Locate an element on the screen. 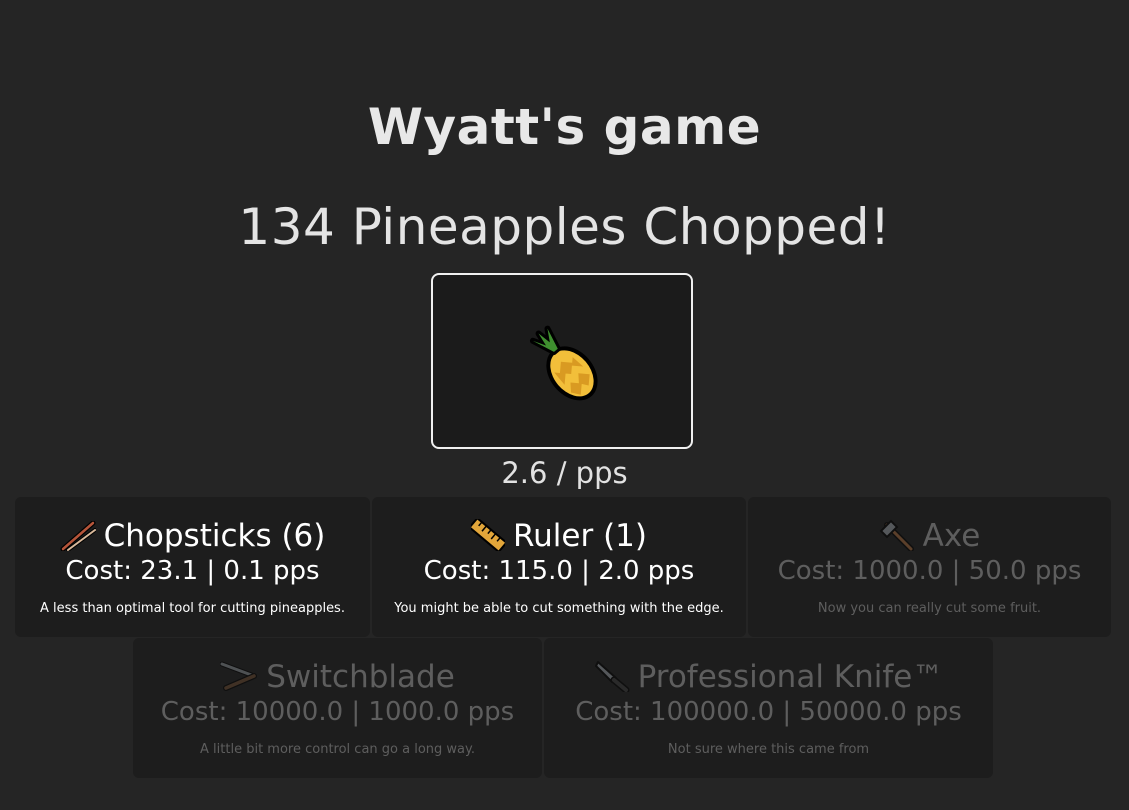 The image size is (1129, 810). shop-item-cost: Cost: 10000.0 | 1000.0 pps is located at coordinates (337, 712).